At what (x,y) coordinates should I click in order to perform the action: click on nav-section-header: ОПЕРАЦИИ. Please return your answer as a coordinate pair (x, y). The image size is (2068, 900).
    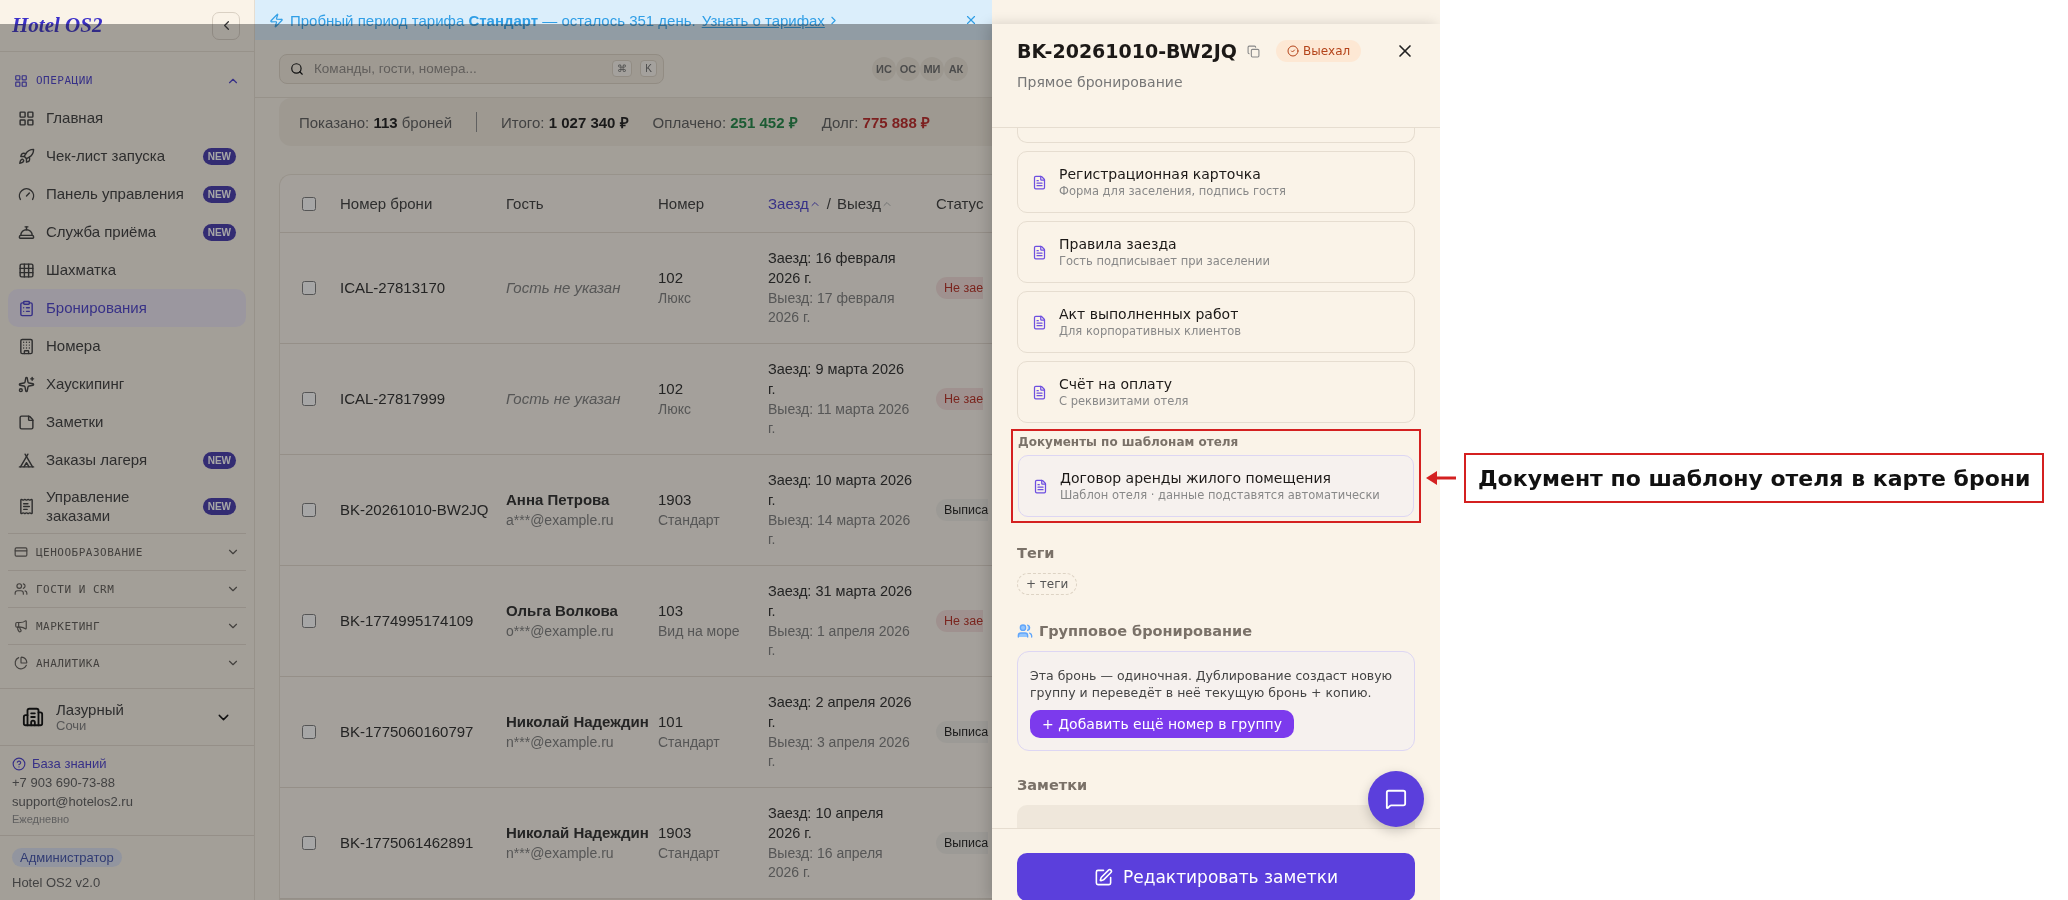
    Looking at the image, I should click on (127, 80).